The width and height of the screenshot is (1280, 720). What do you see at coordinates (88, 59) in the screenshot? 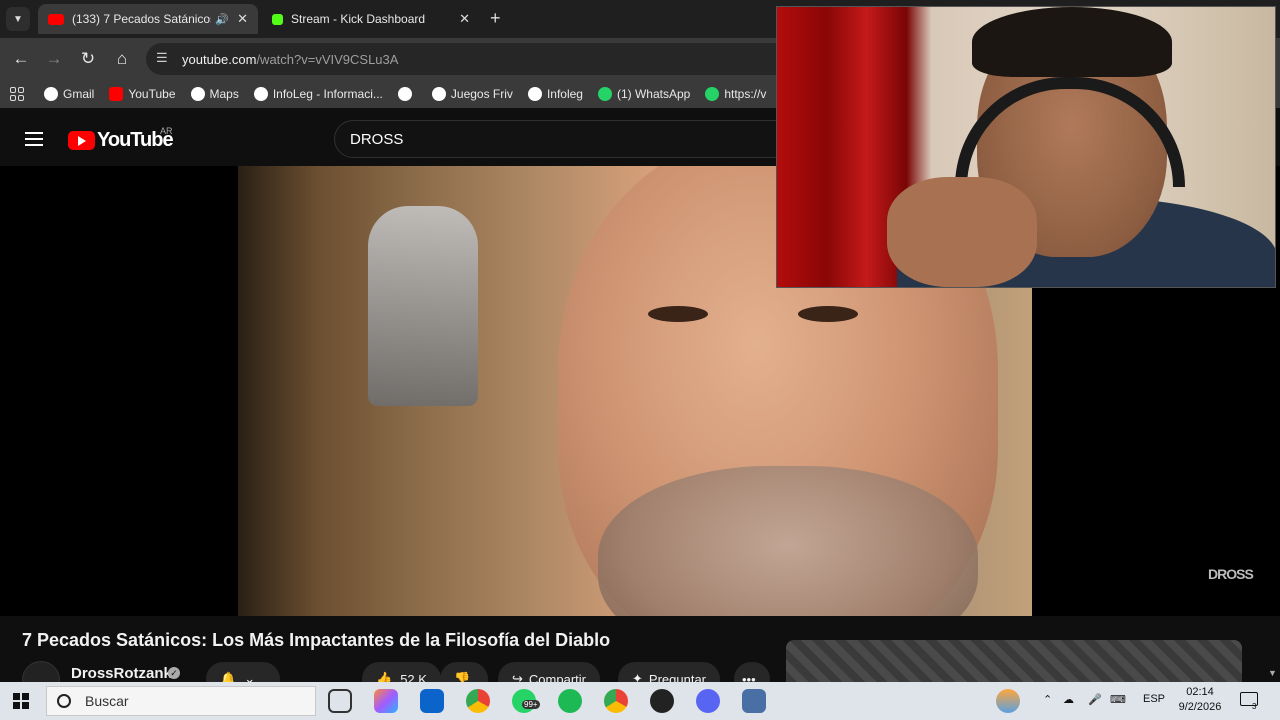
I see `reload-icon: ↻` at bounding box center [88, 59].